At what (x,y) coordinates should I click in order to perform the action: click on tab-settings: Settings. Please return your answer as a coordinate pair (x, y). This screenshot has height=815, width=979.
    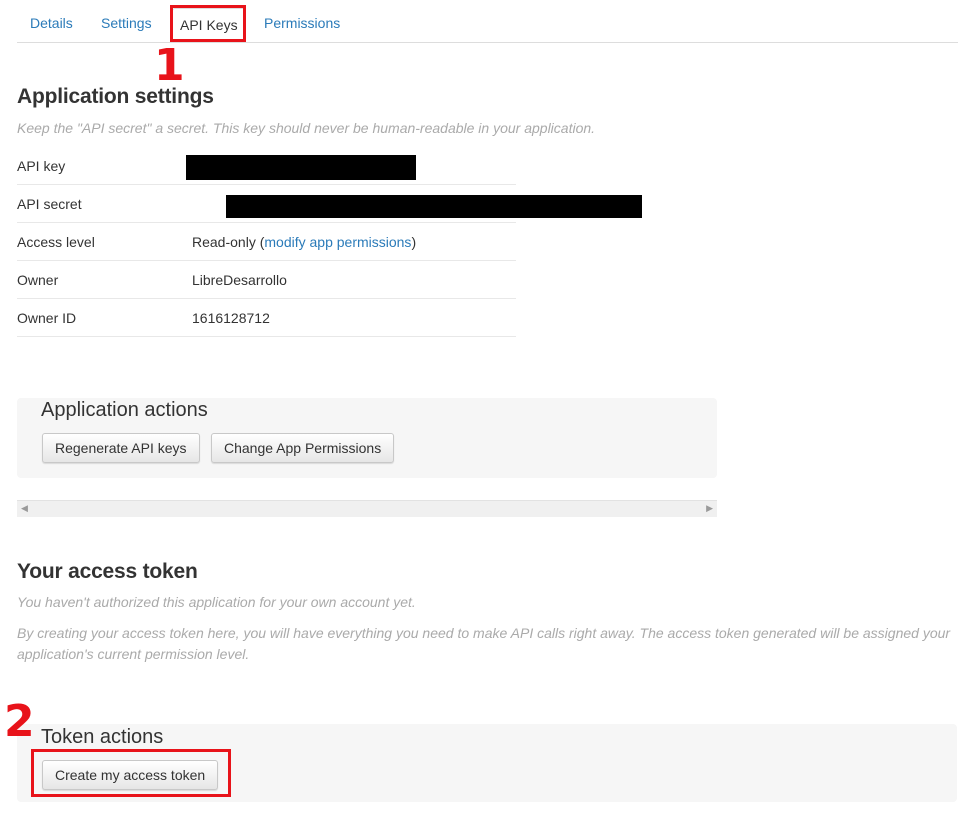
    Looking at the image, I should click on (126, 23).